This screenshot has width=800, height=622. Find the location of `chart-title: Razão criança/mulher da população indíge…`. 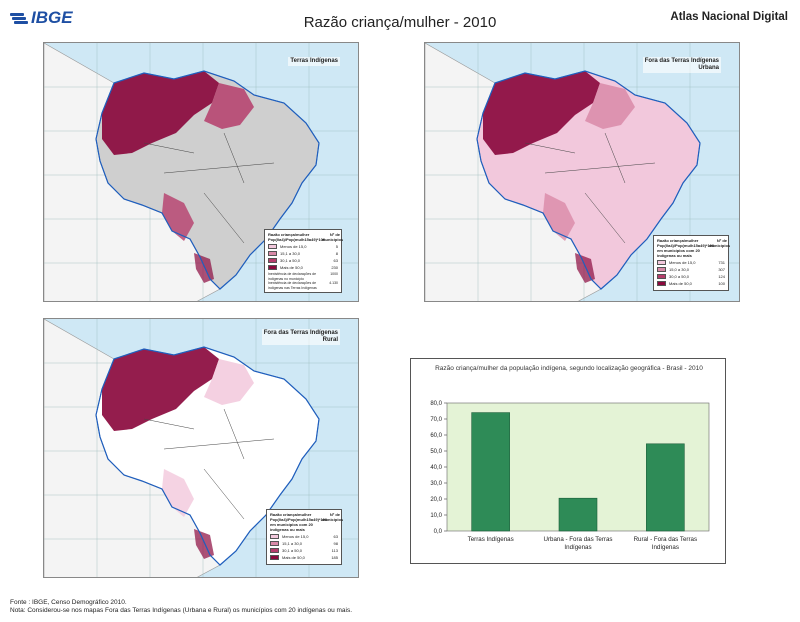

chart-title: Razão criança/mulher da população indíge… is located at coordinates (569, 368).